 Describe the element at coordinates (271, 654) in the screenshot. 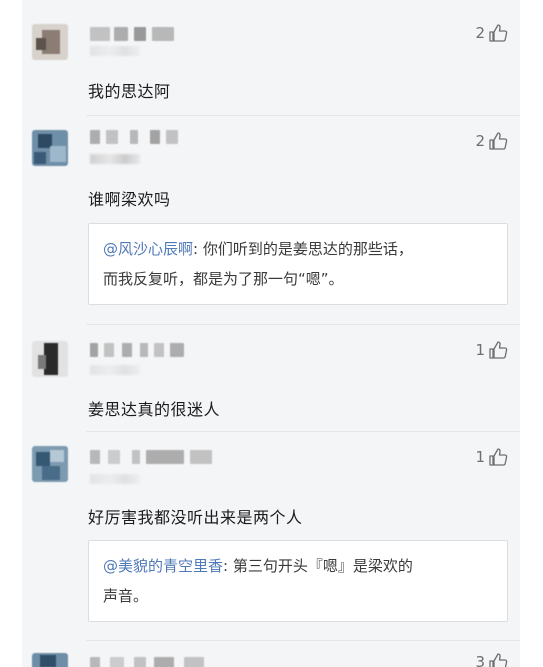

I see `comment-item: 3` at that location.